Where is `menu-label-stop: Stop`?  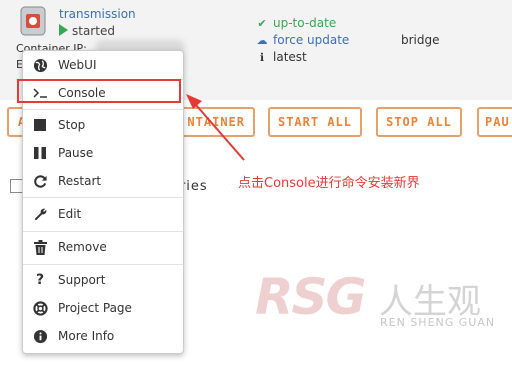 menu-label-stop: Stop is located at coordinates (72, 125).